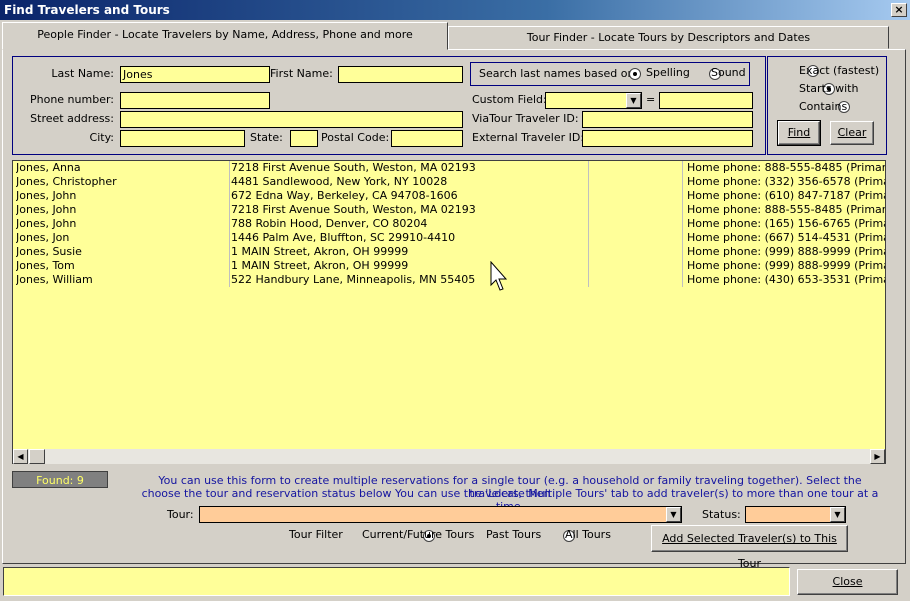 The width and height of the screenshot is (910, 601). Describe the element at coordinates (329, 223) in the screenshot. I see `traveler-address: 788 Robin Hood, Denver, CO 80204` at that location.